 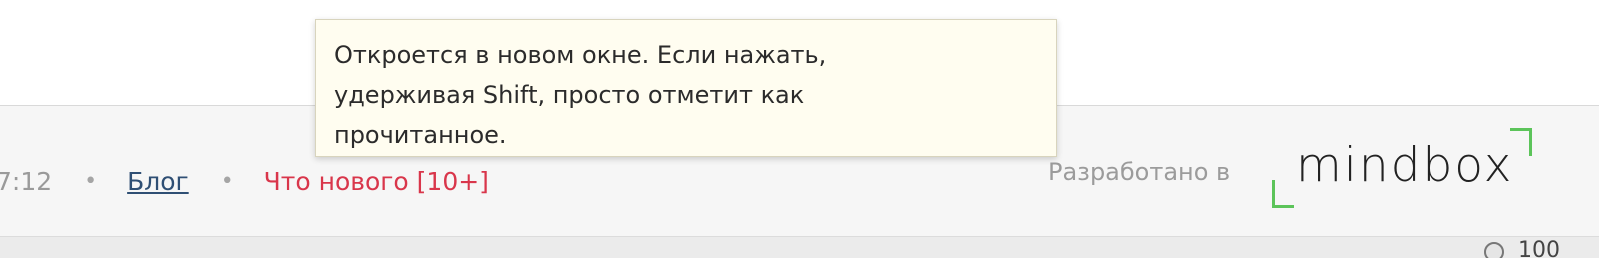 I want to click on footer-links: 7:12 • Блог • Что нового [10+], so click(x=244, y=181).